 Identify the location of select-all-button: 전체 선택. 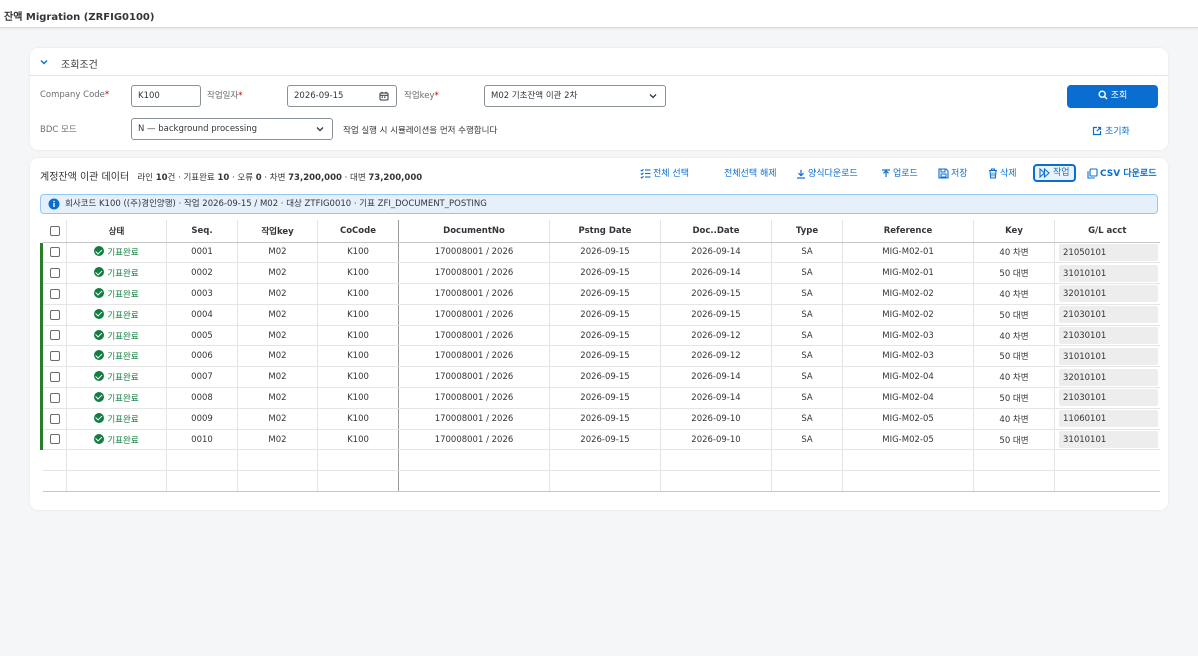
(664, 174).